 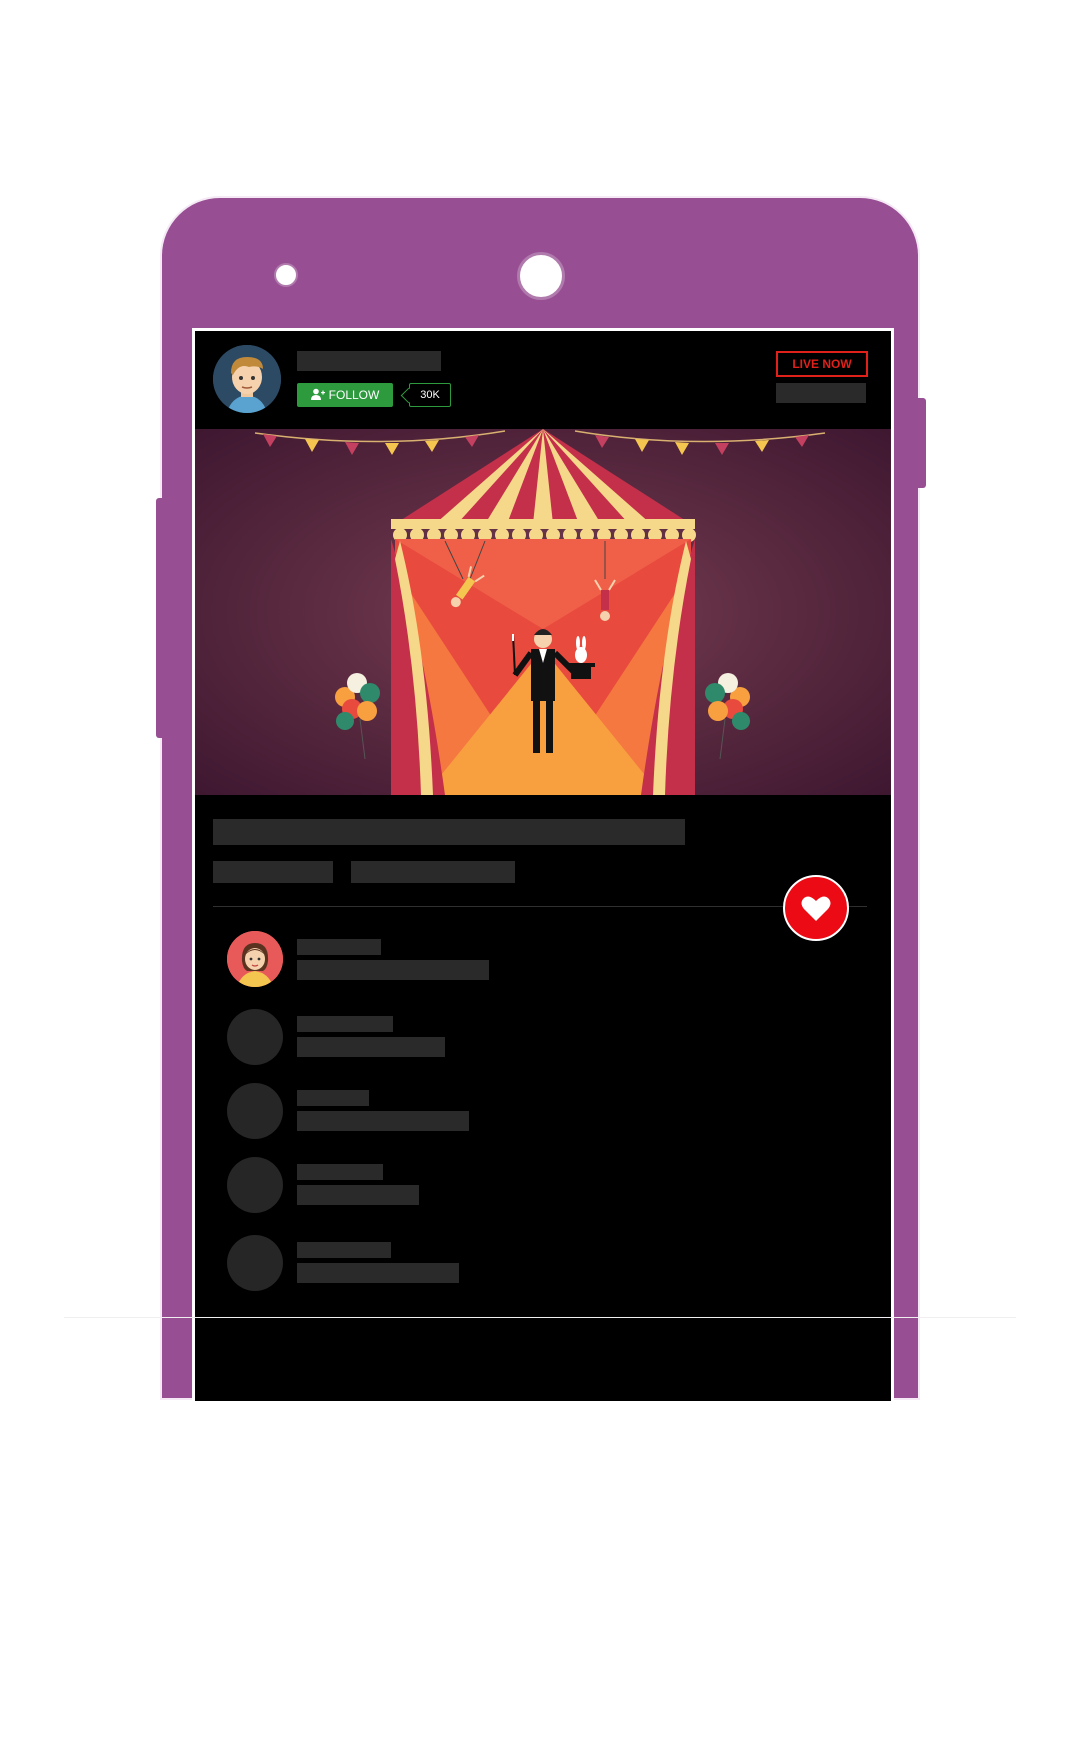 What do you see at coordinates (449, 832) in the screenshot?
I see `stream-title-placeholder` at bounding box center [449, 832].